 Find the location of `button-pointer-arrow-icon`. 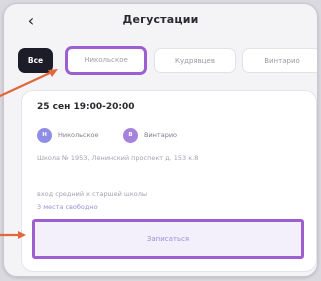

button-pointer-arrow-icon is located at coordinates (13, 235).